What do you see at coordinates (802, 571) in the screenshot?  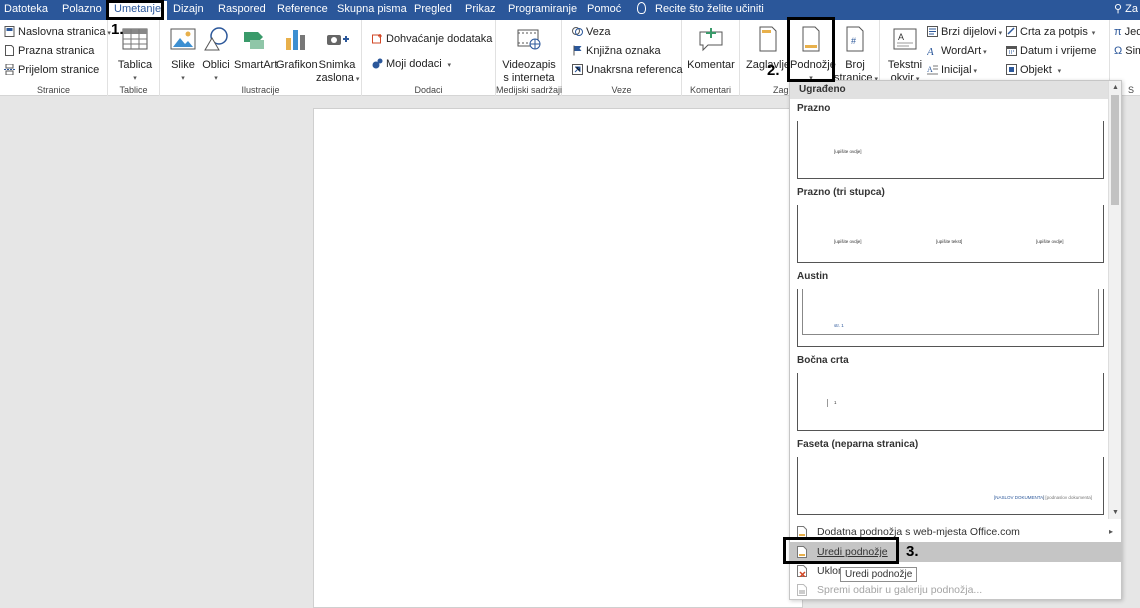 I see `remove-footer-icon` at bounding box center [802, 571].